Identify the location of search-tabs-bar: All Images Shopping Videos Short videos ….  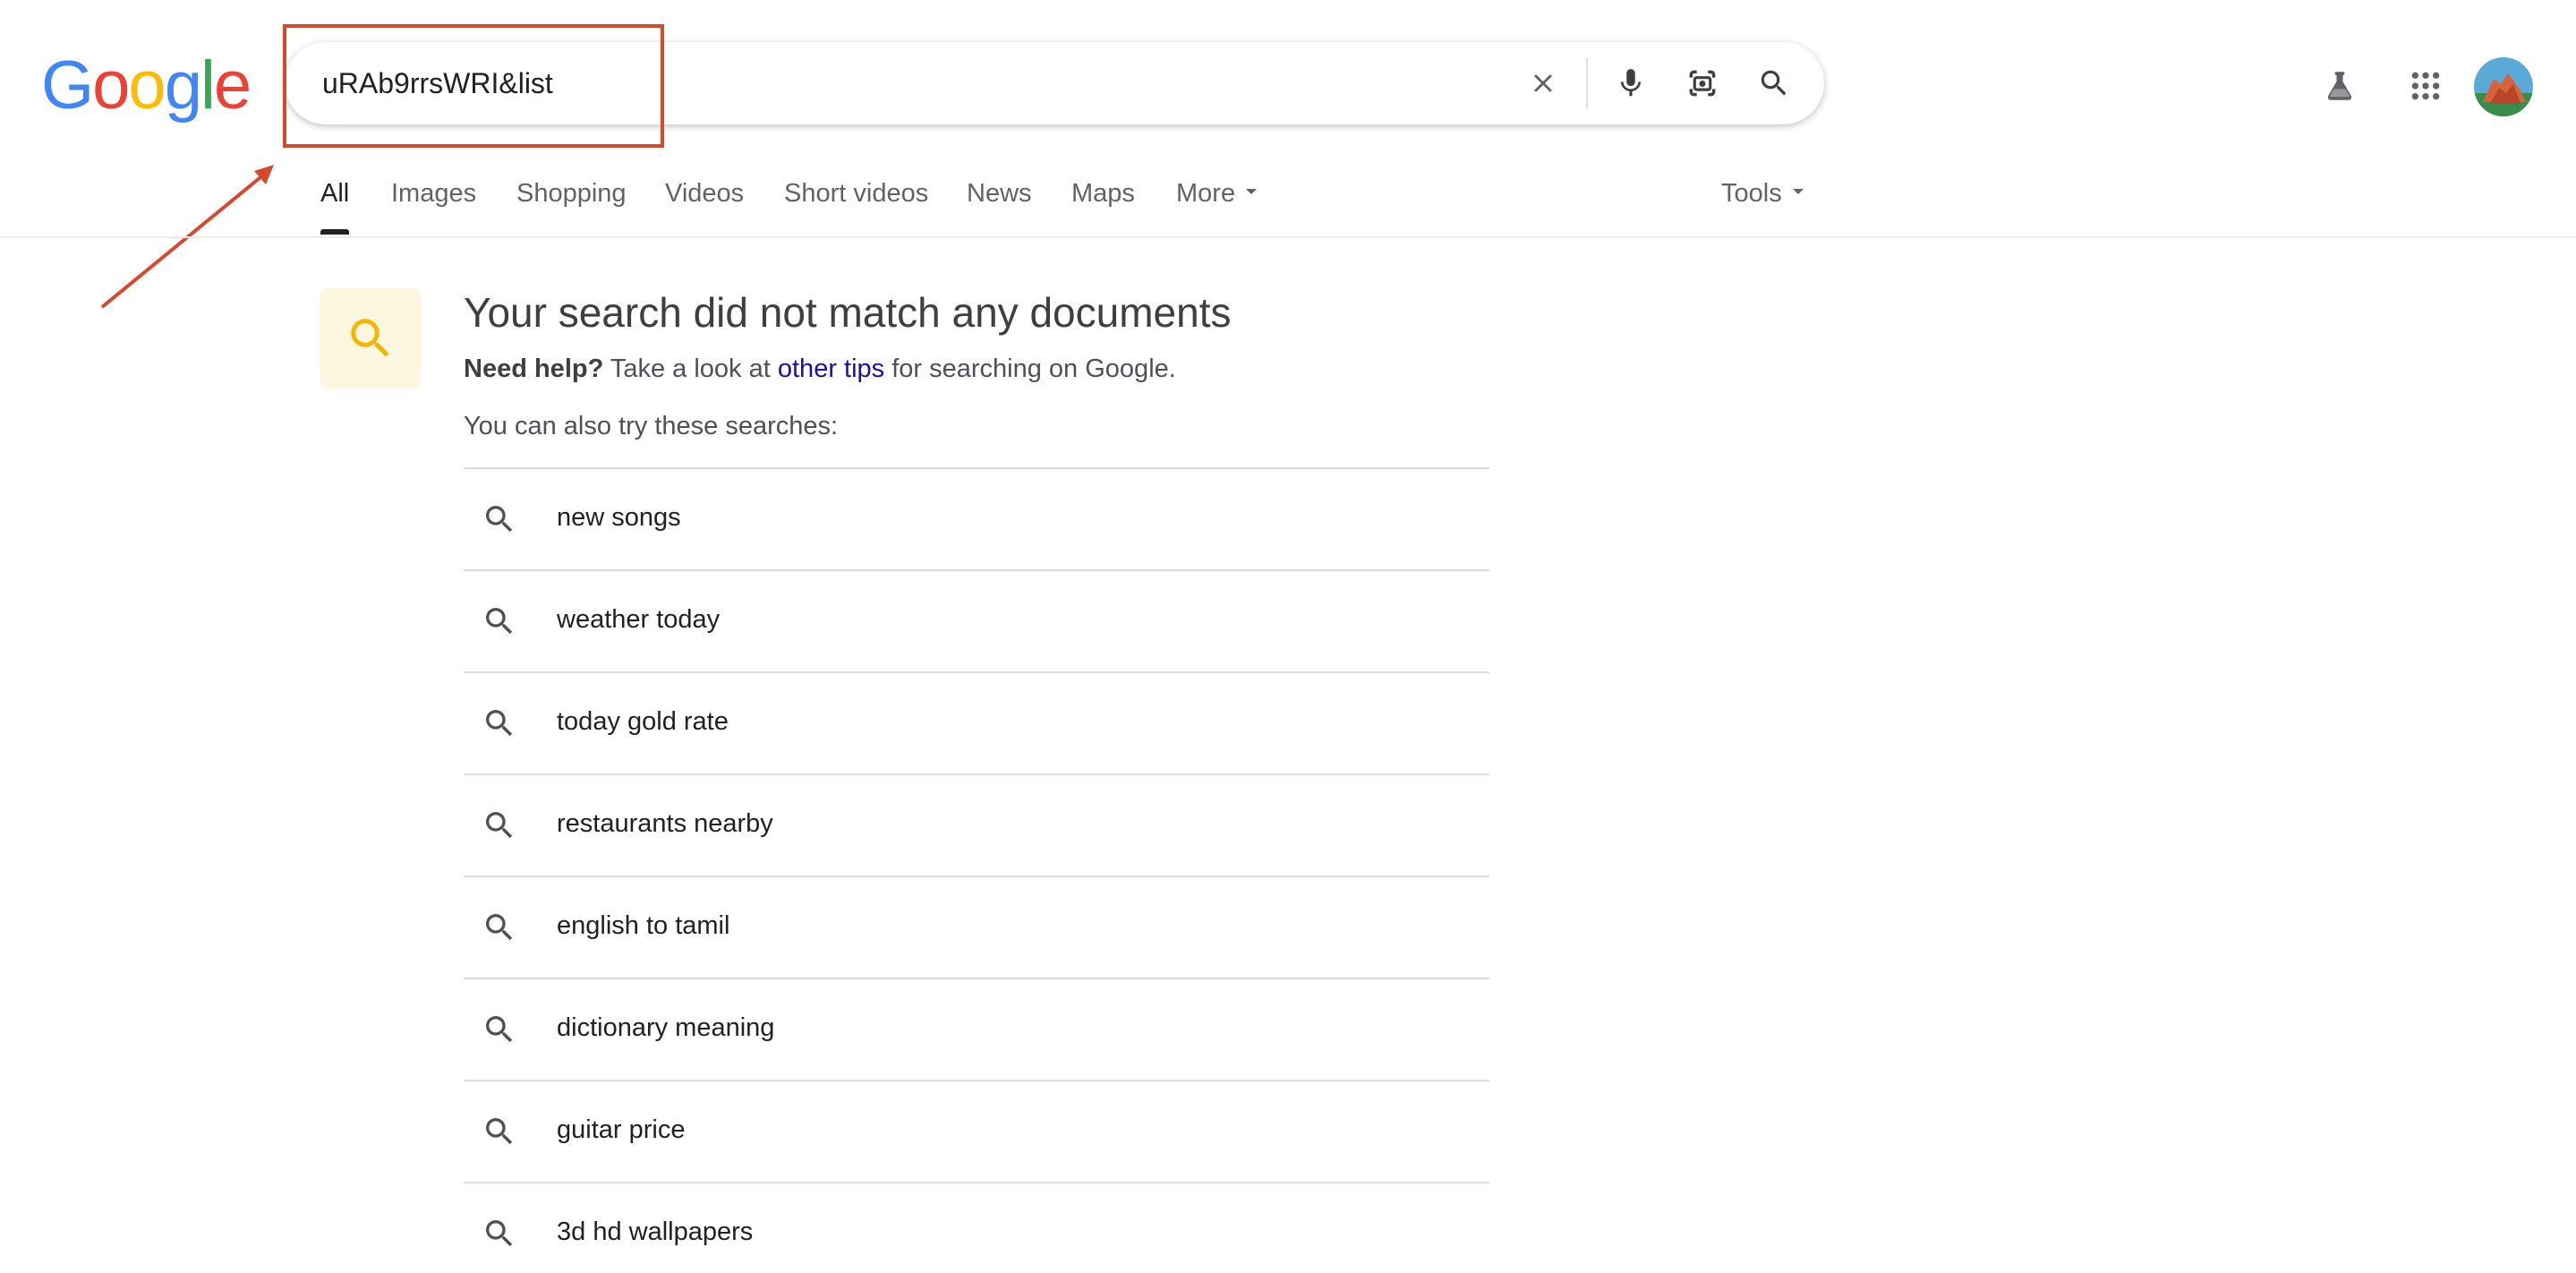
(1288, 204).